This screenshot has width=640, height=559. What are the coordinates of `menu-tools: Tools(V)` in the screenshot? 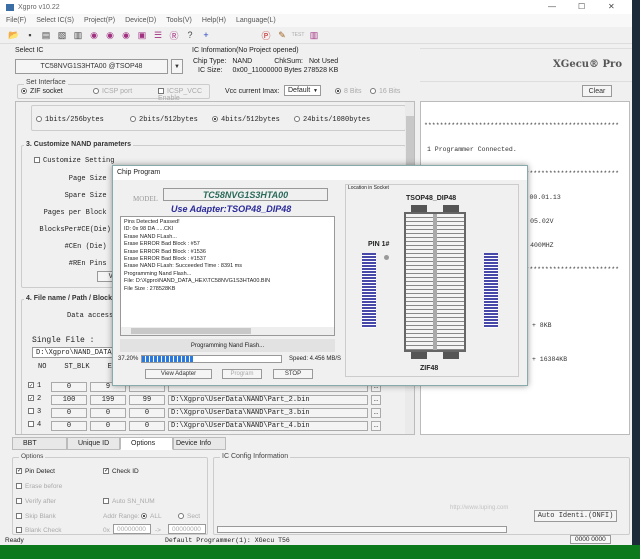 It's located at (179, 20).